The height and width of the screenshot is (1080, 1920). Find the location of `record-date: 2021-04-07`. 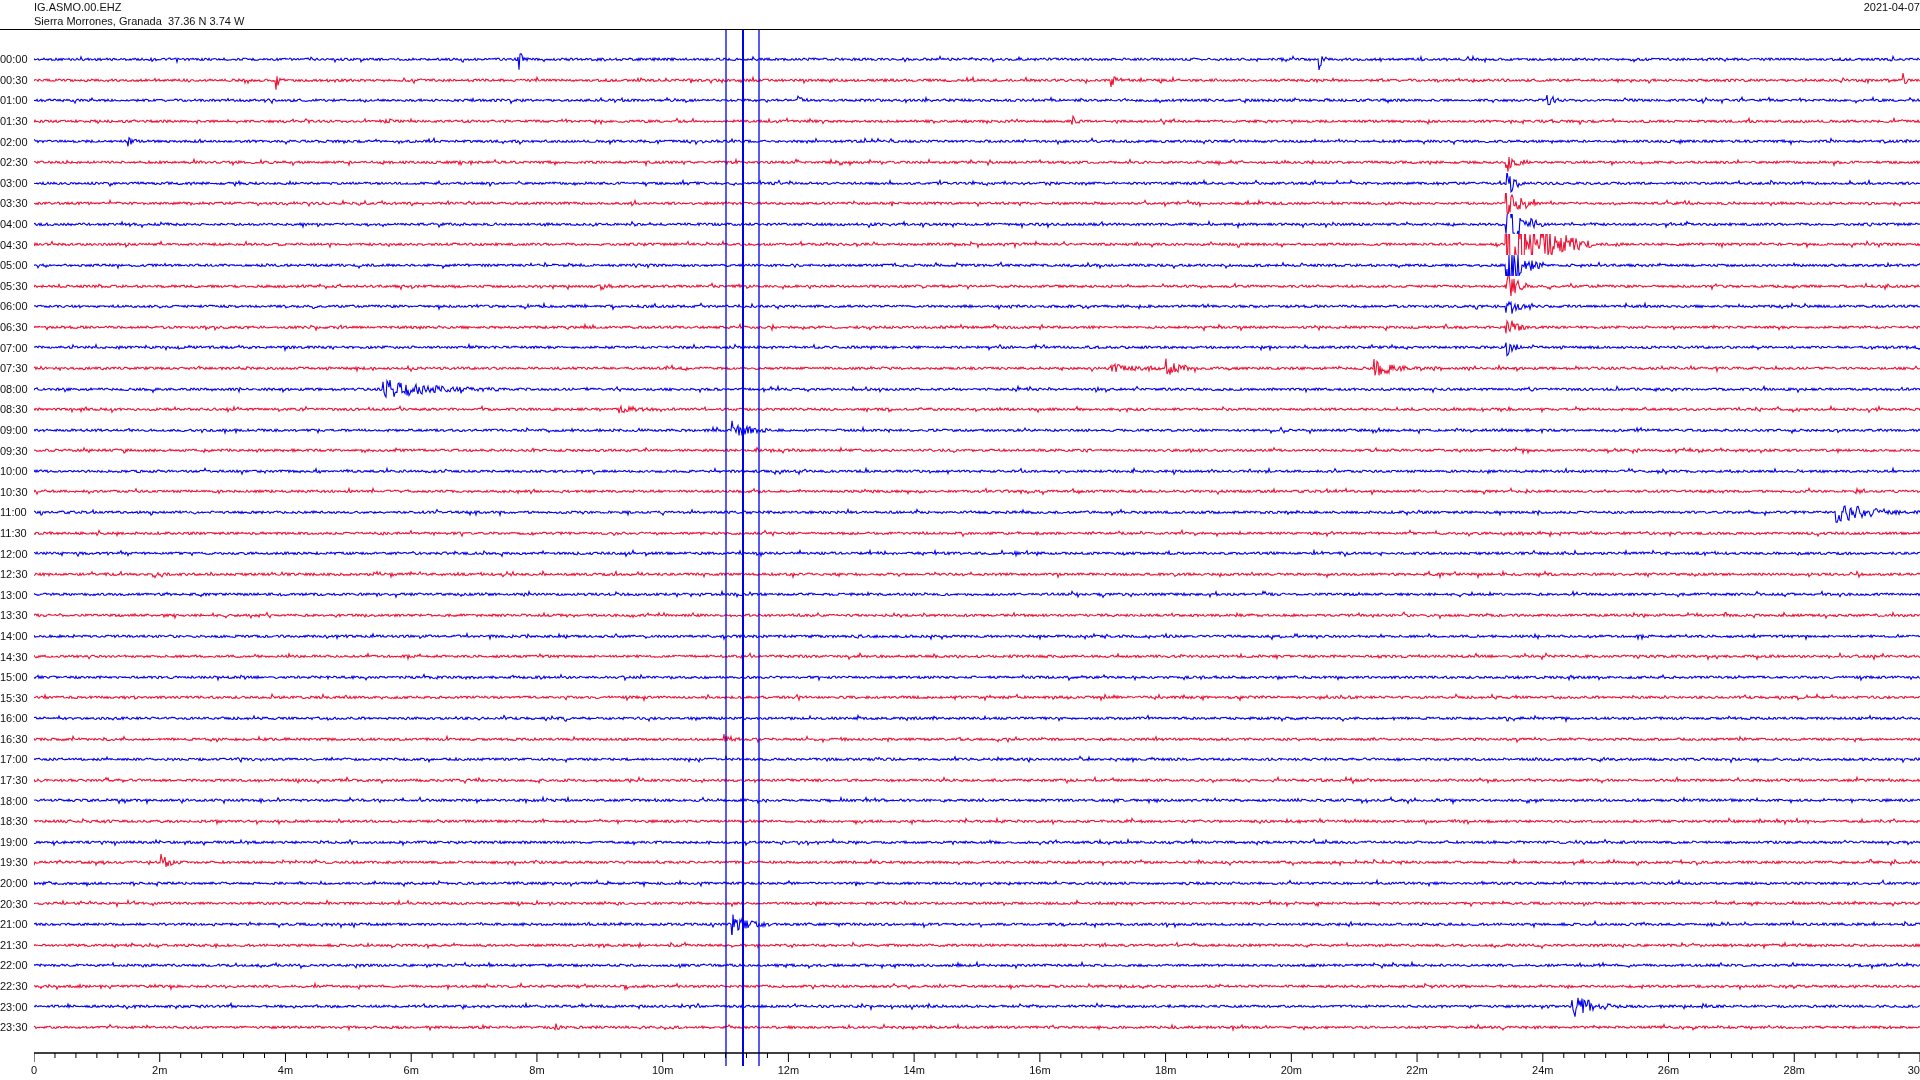

record-date: 2021-04-07 is located at coordinates (1891, 7).